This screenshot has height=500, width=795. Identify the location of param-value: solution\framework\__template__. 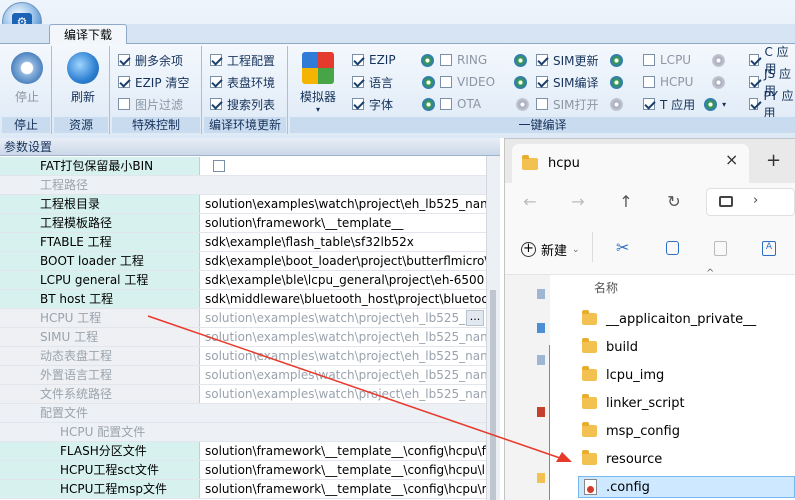
(343, 223).